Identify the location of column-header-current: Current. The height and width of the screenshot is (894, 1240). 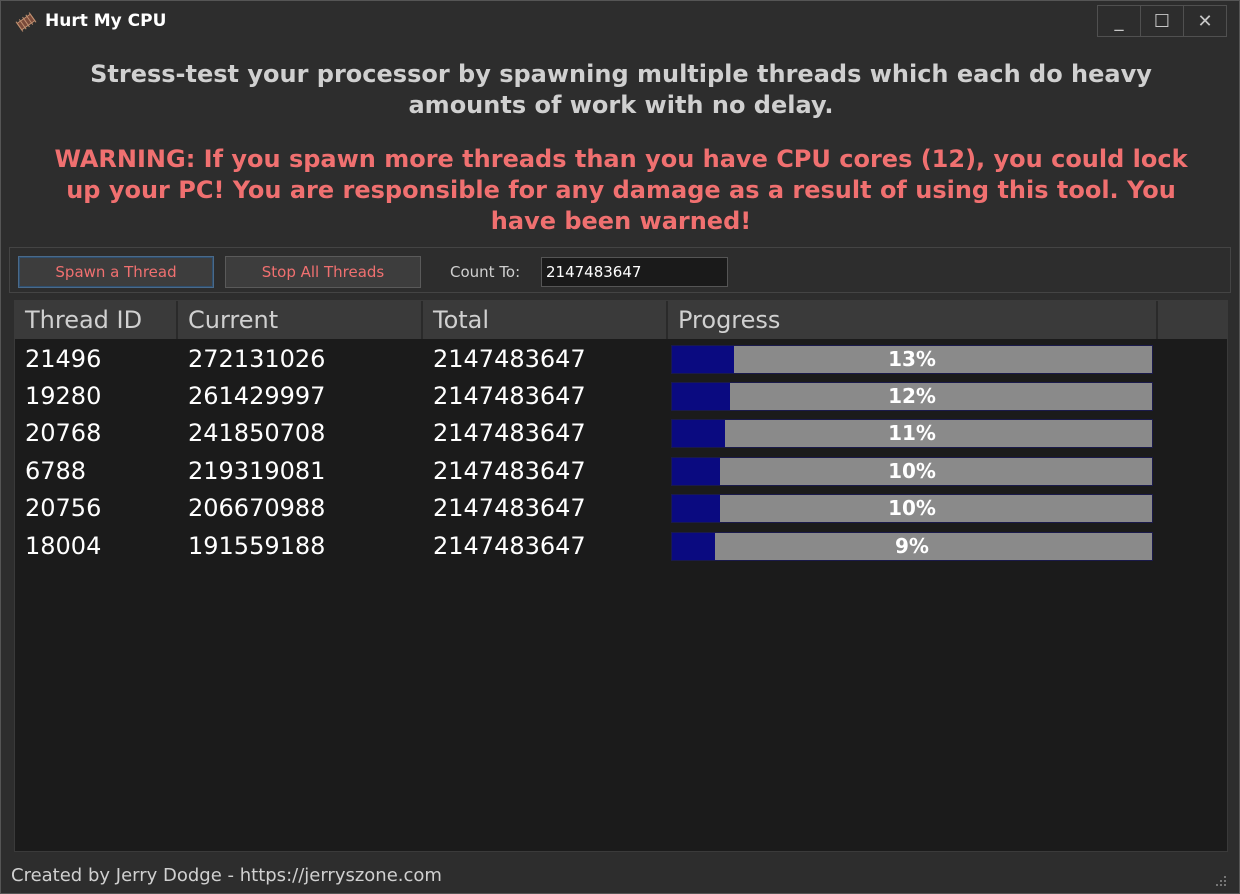
(300, 320).